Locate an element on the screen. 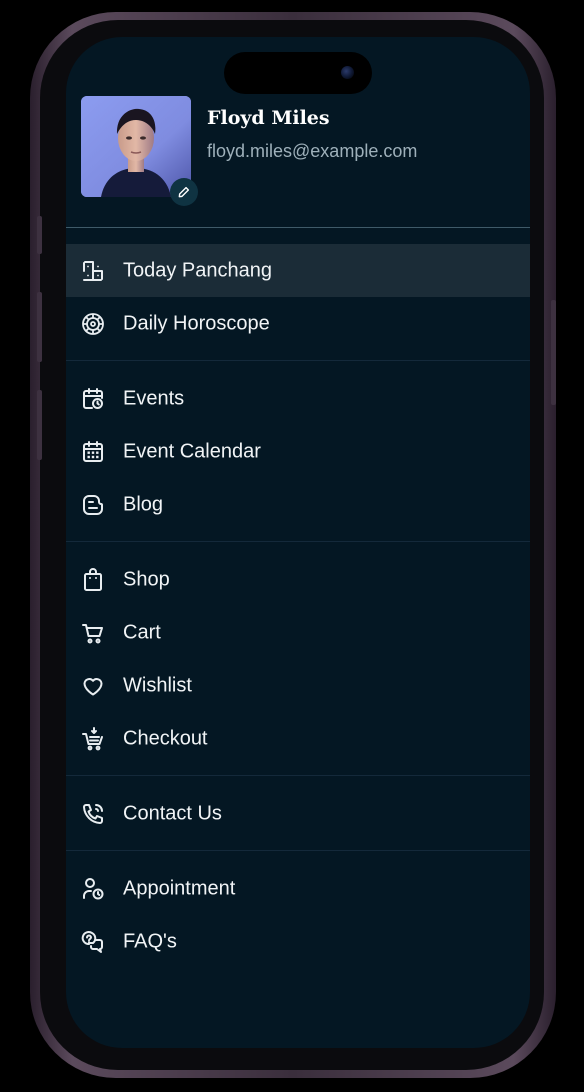  calendar-grid-icon is located at coordinates (93, 452).